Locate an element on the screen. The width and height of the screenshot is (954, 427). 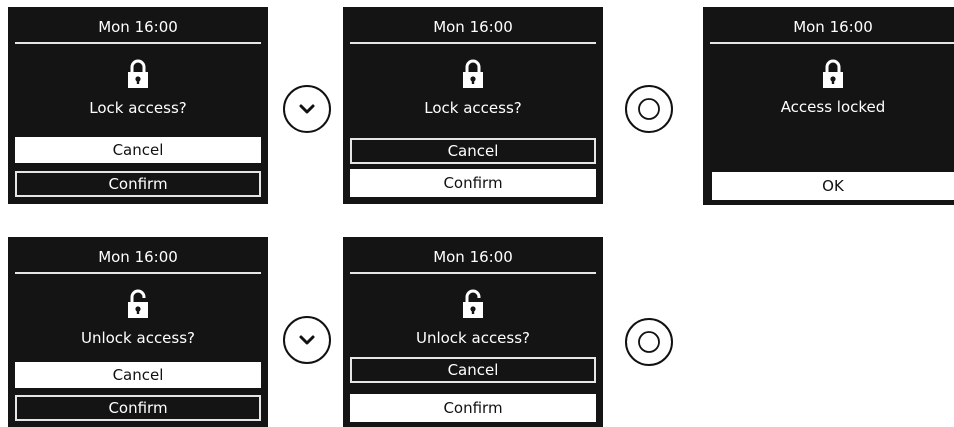
dialog-message: Access locked is located at coordinates (833, 107).